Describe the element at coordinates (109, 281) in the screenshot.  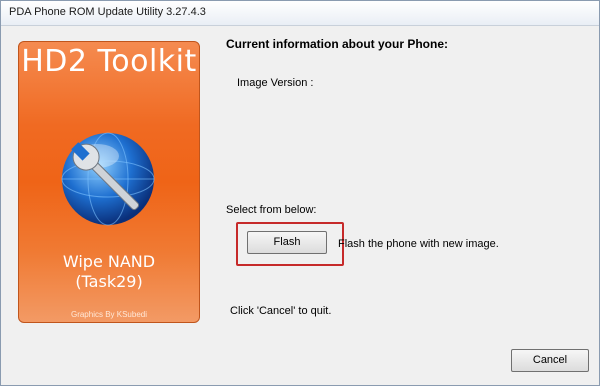
I see `banner-line2: (Task29)` at that location.